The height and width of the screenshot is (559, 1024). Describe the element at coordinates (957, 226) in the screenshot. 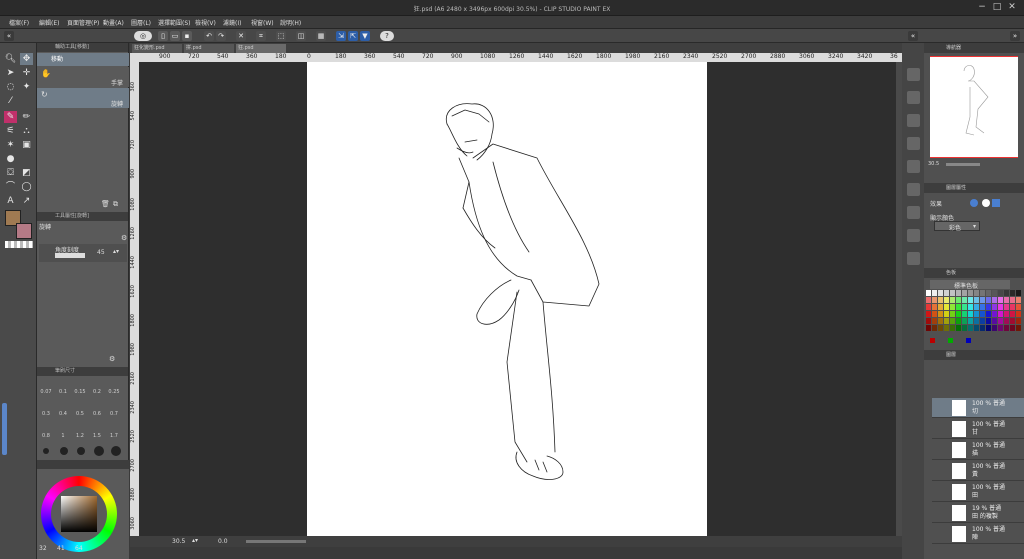

I see `display-color-select: 彩色 ▾` at that location.